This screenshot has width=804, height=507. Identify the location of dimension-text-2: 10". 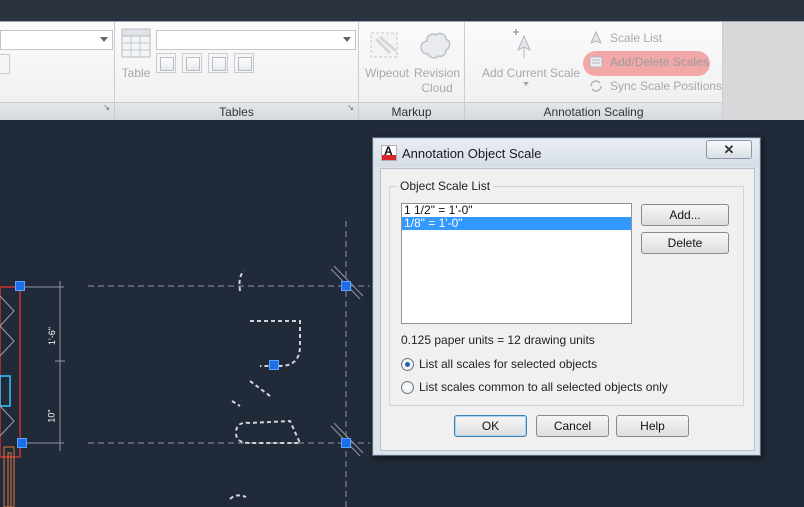
(51, 416).